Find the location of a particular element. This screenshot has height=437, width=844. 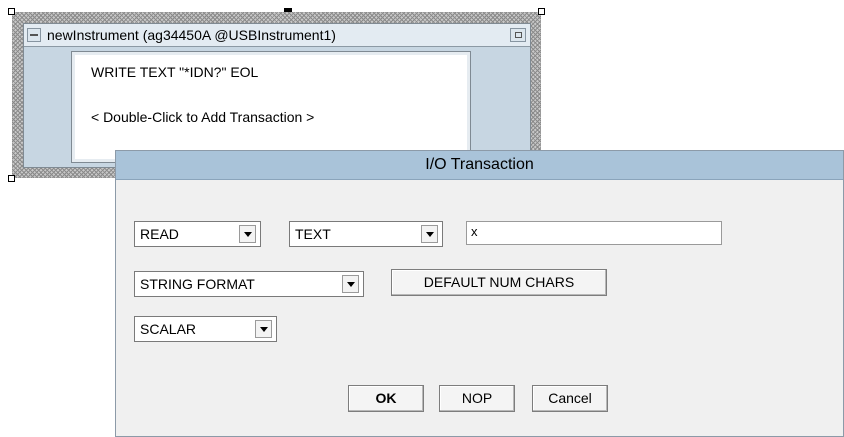

action-select-value: READ is located at coordinates (159, 234).